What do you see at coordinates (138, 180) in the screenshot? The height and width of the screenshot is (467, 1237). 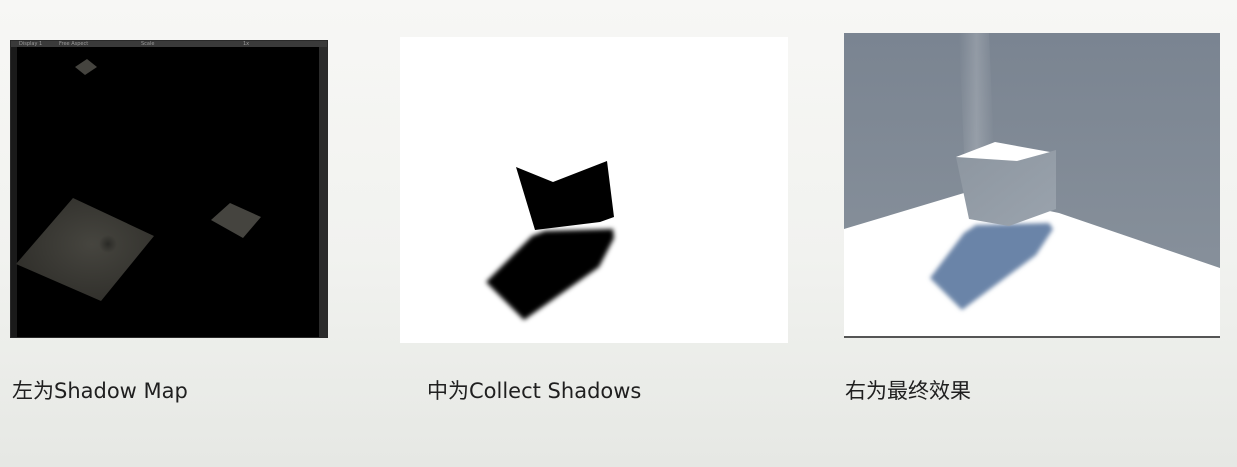 I see `shadow-map-render` at bounding box center [138, 180].